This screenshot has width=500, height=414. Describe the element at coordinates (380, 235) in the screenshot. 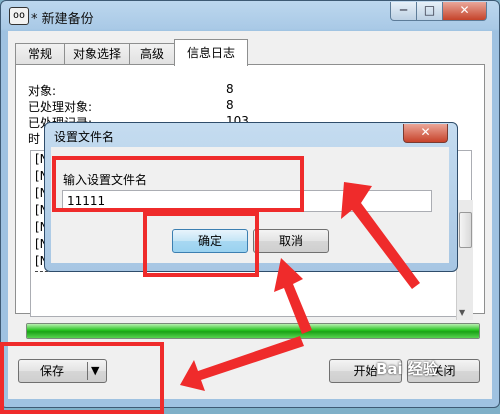

I see `annotation-arrow-to-prompt` at that location.